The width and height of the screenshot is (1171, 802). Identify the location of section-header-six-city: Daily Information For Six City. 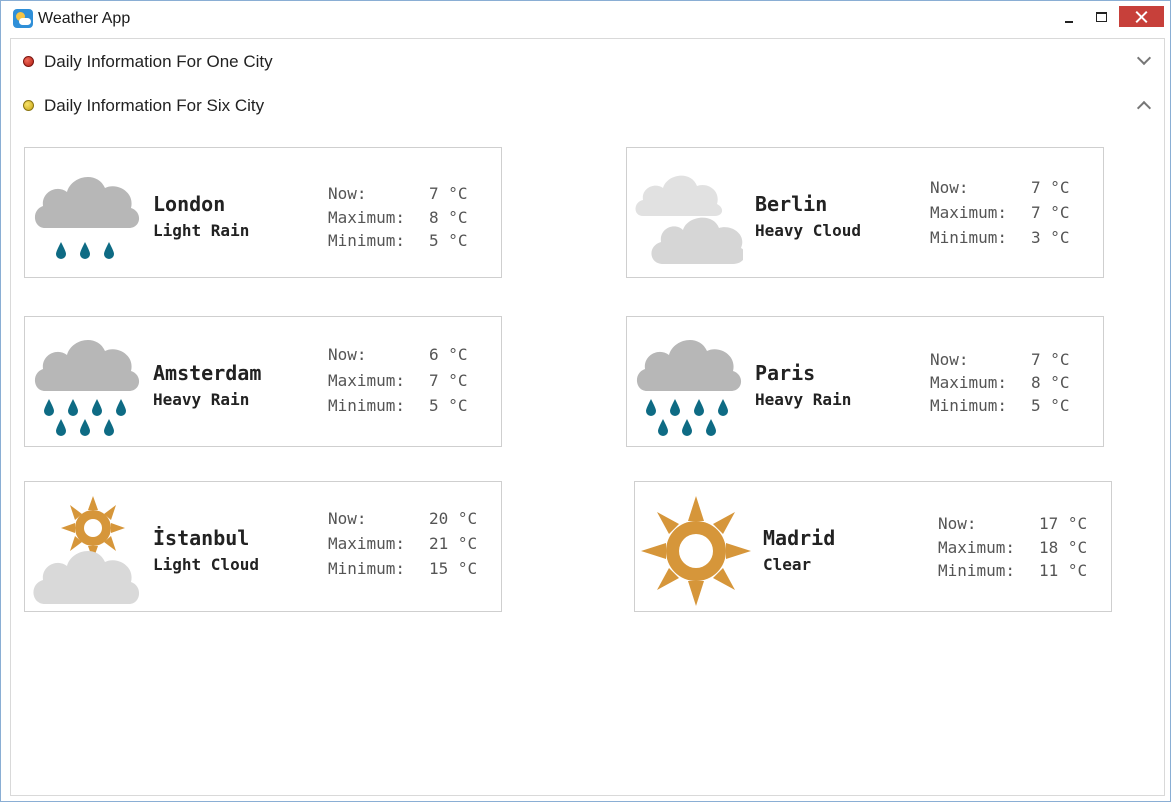
(587, 105).